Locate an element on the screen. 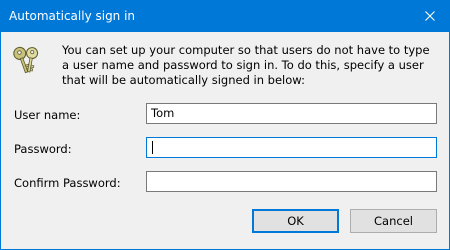 The image size is (450, 250). dialog-title: Automatically sign in is located at coordinates (72, 16).